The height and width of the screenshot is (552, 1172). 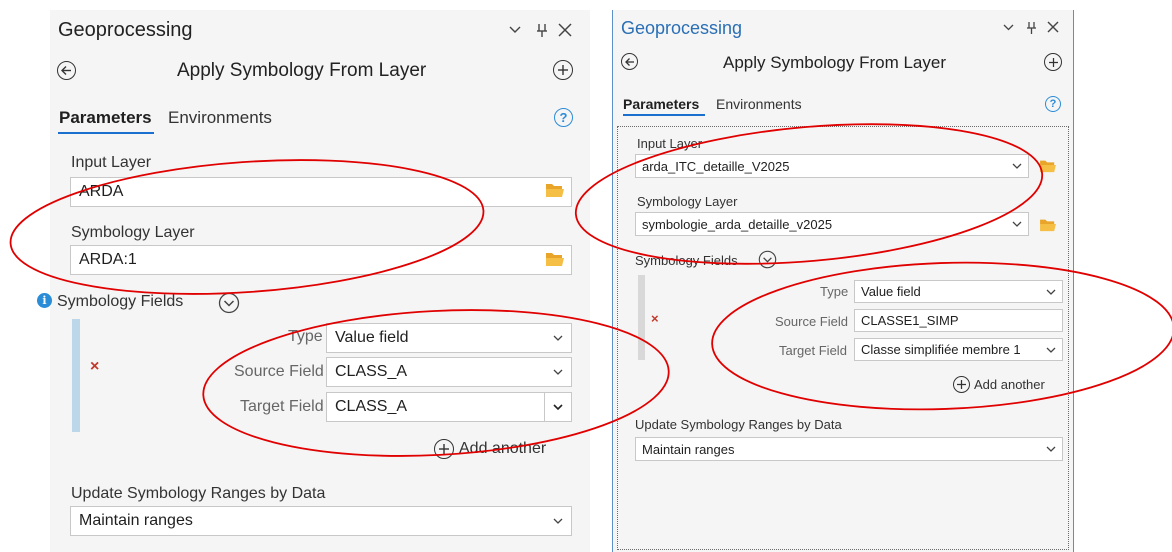 What do you see at coordinates (941, 349) in the screenshot?
I see `target-field-value: Classe simplifiée membre 1` at bounding box center [941, 349].